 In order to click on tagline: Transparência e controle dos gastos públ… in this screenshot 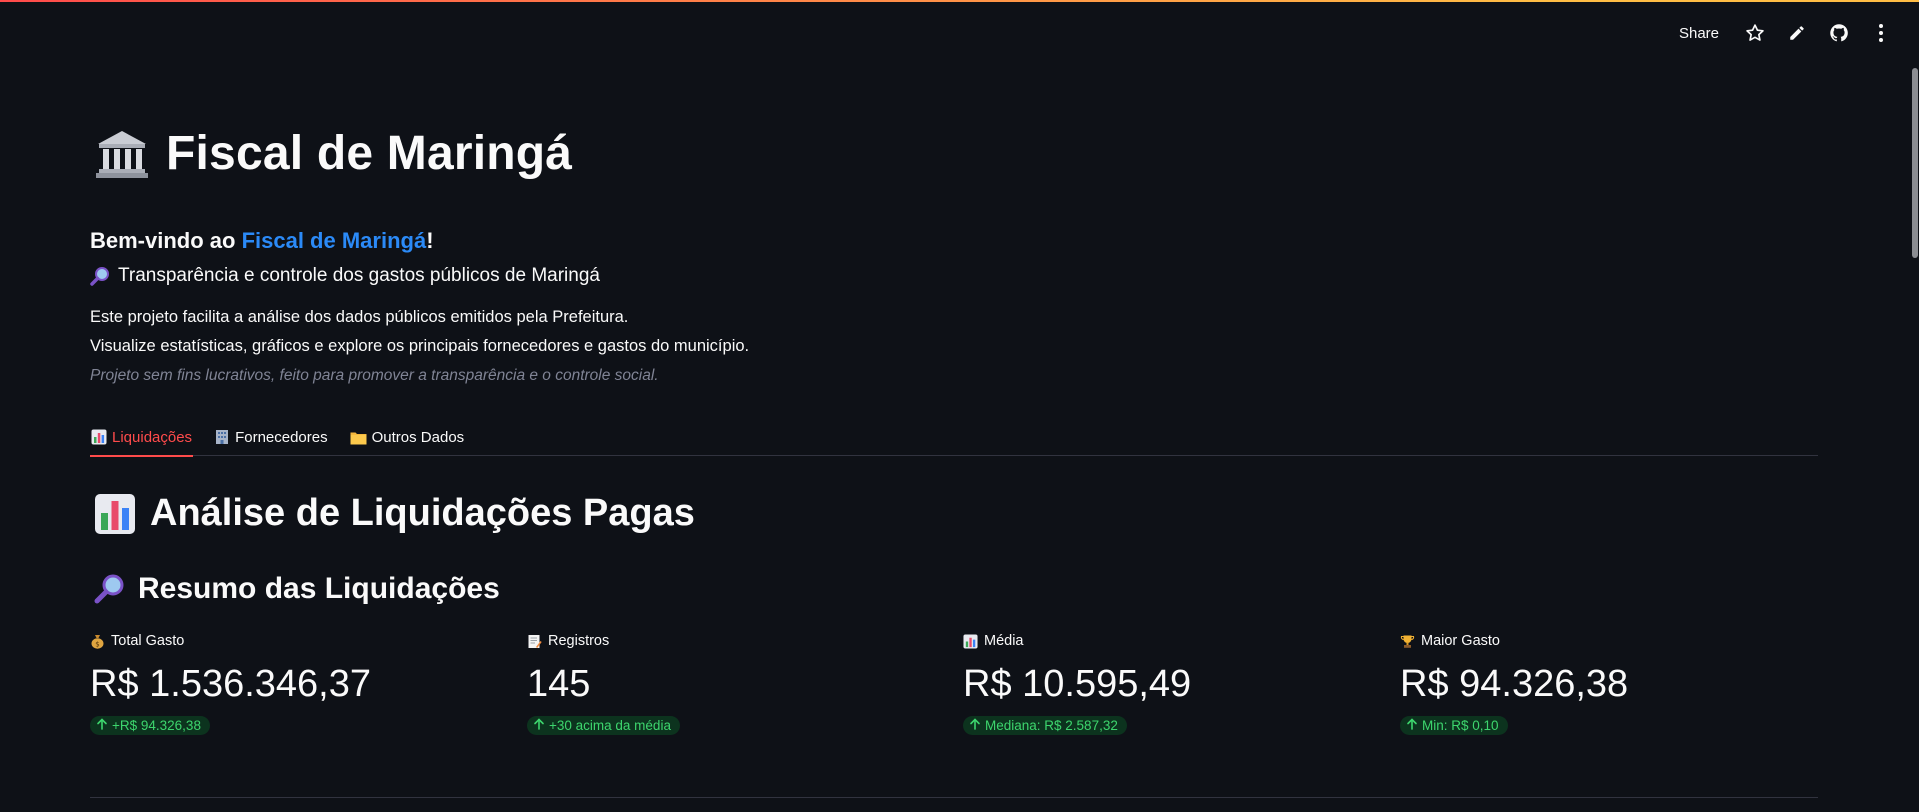, I will do `click(345, 276)`.